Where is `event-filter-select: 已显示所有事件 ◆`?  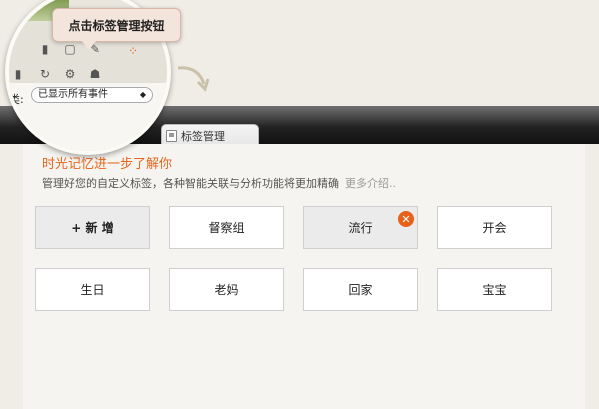 event-filter-select: 已显示所有事件 ◆ is located at coordinates (92, 95).